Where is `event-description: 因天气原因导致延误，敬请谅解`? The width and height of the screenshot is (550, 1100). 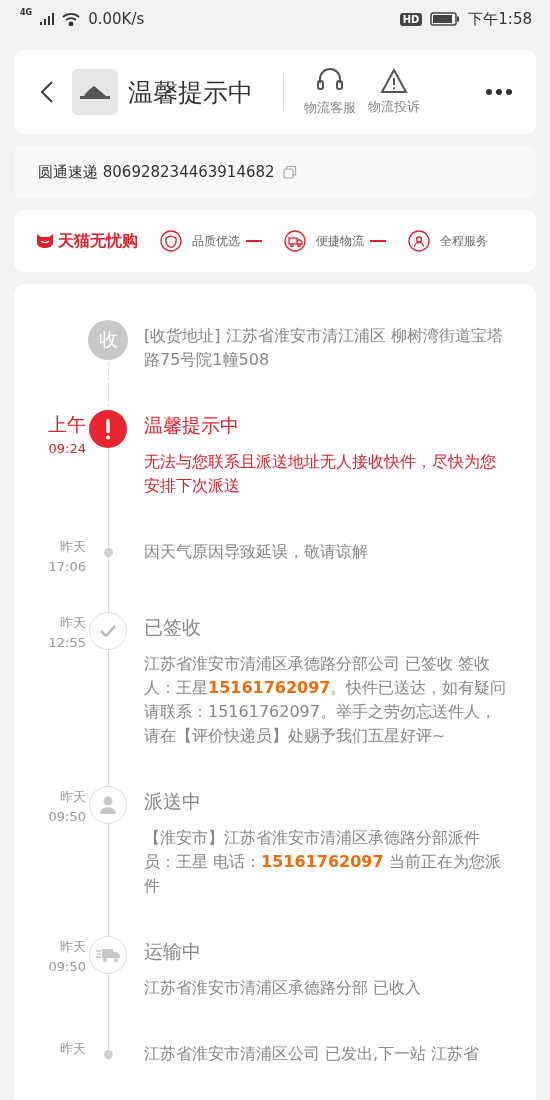
event-description: 因天气原因导致延误，敬请谅解 is located at coordinates (256, 552).